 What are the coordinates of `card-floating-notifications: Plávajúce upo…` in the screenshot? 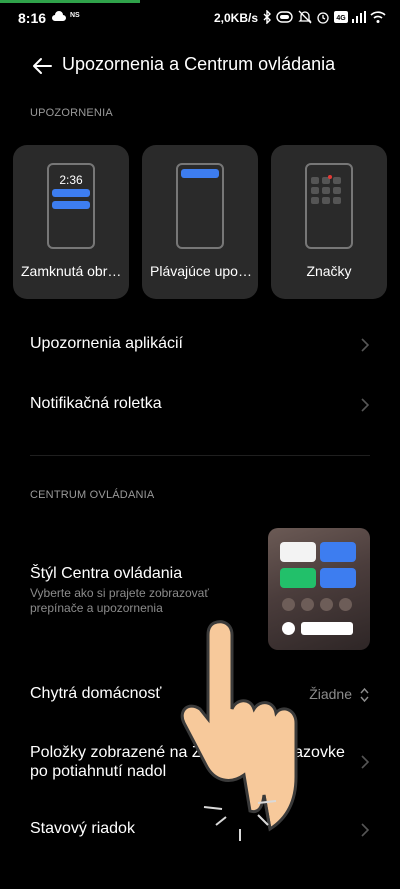 It's located at (200, 222).